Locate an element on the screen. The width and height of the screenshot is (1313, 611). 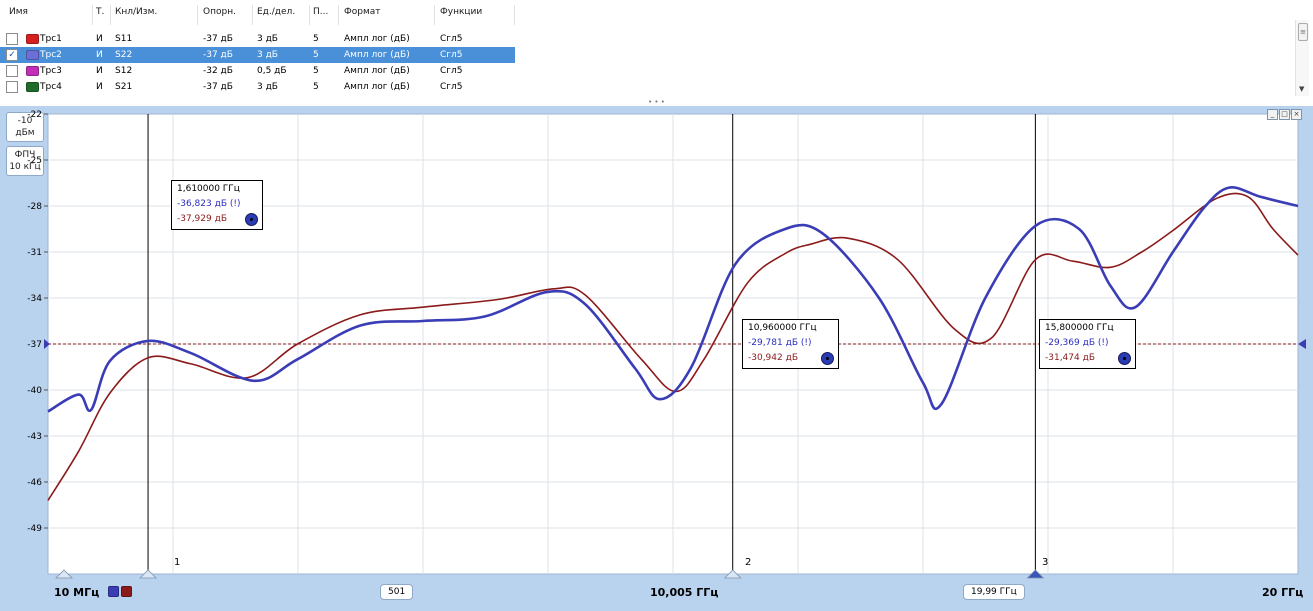
minimize-icon: _ is located at coordinates (1272, 114).